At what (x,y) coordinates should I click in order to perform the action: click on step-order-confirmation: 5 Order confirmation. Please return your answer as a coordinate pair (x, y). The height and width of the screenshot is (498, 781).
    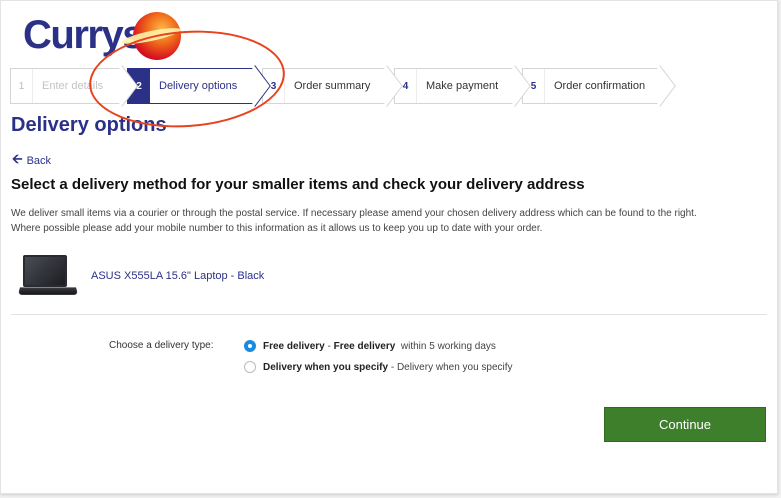
    Looking at the image, I should click on (599, 86).